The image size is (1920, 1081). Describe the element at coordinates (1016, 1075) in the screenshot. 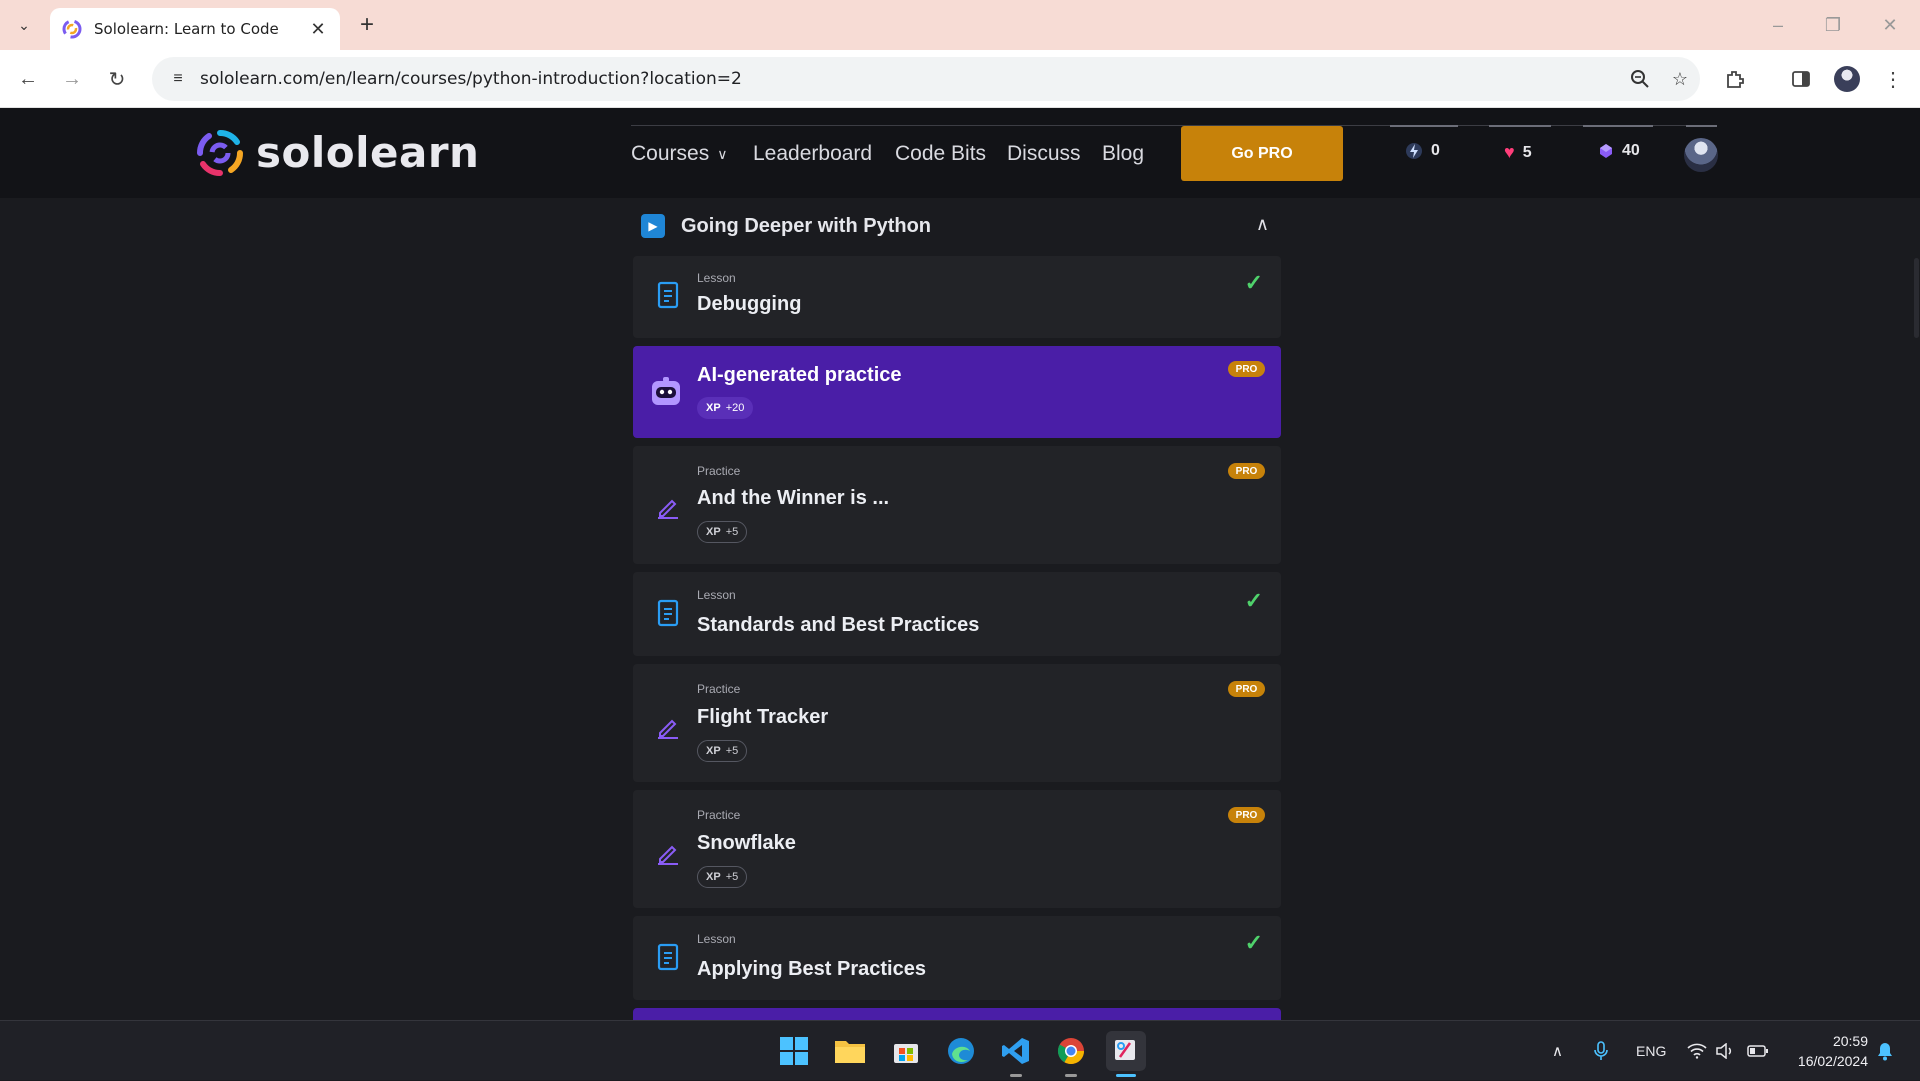

I see `running-indicator` at that location.